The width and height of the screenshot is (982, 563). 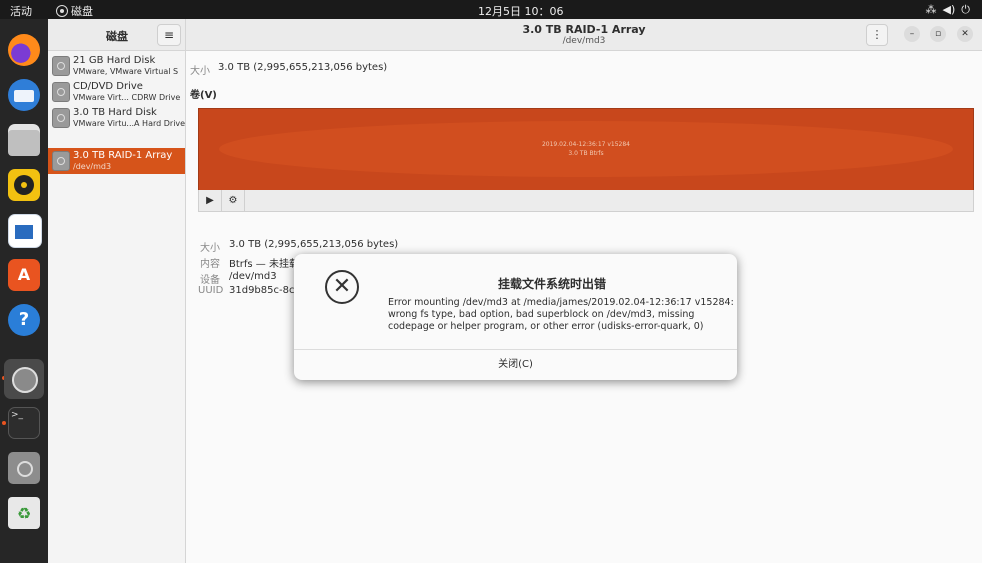 What do you see at coordinates (584, 41) in the screenshot?
I see `window-subtitle: /dev/md3` at bounding box center [584, 41].